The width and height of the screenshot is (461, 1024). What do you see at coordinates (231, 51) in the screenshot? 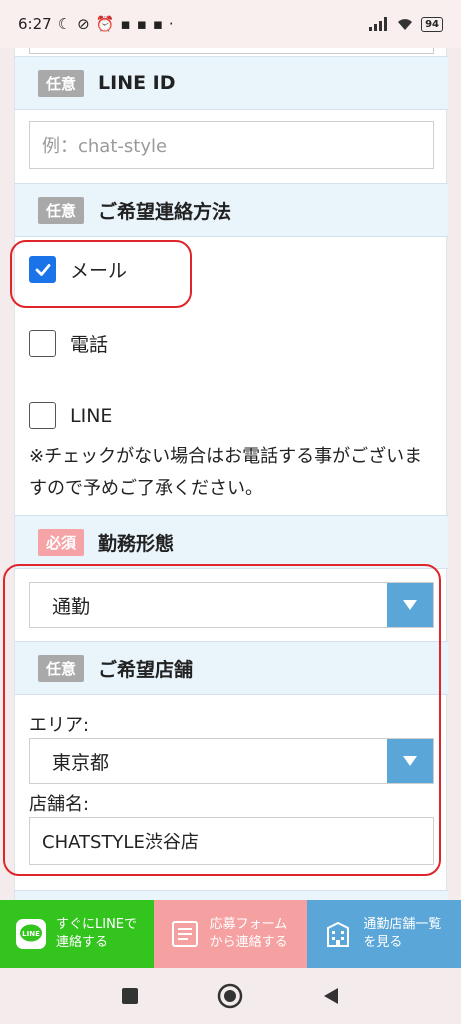
I see `previous-field-edge` at bounding box center [231, 51].